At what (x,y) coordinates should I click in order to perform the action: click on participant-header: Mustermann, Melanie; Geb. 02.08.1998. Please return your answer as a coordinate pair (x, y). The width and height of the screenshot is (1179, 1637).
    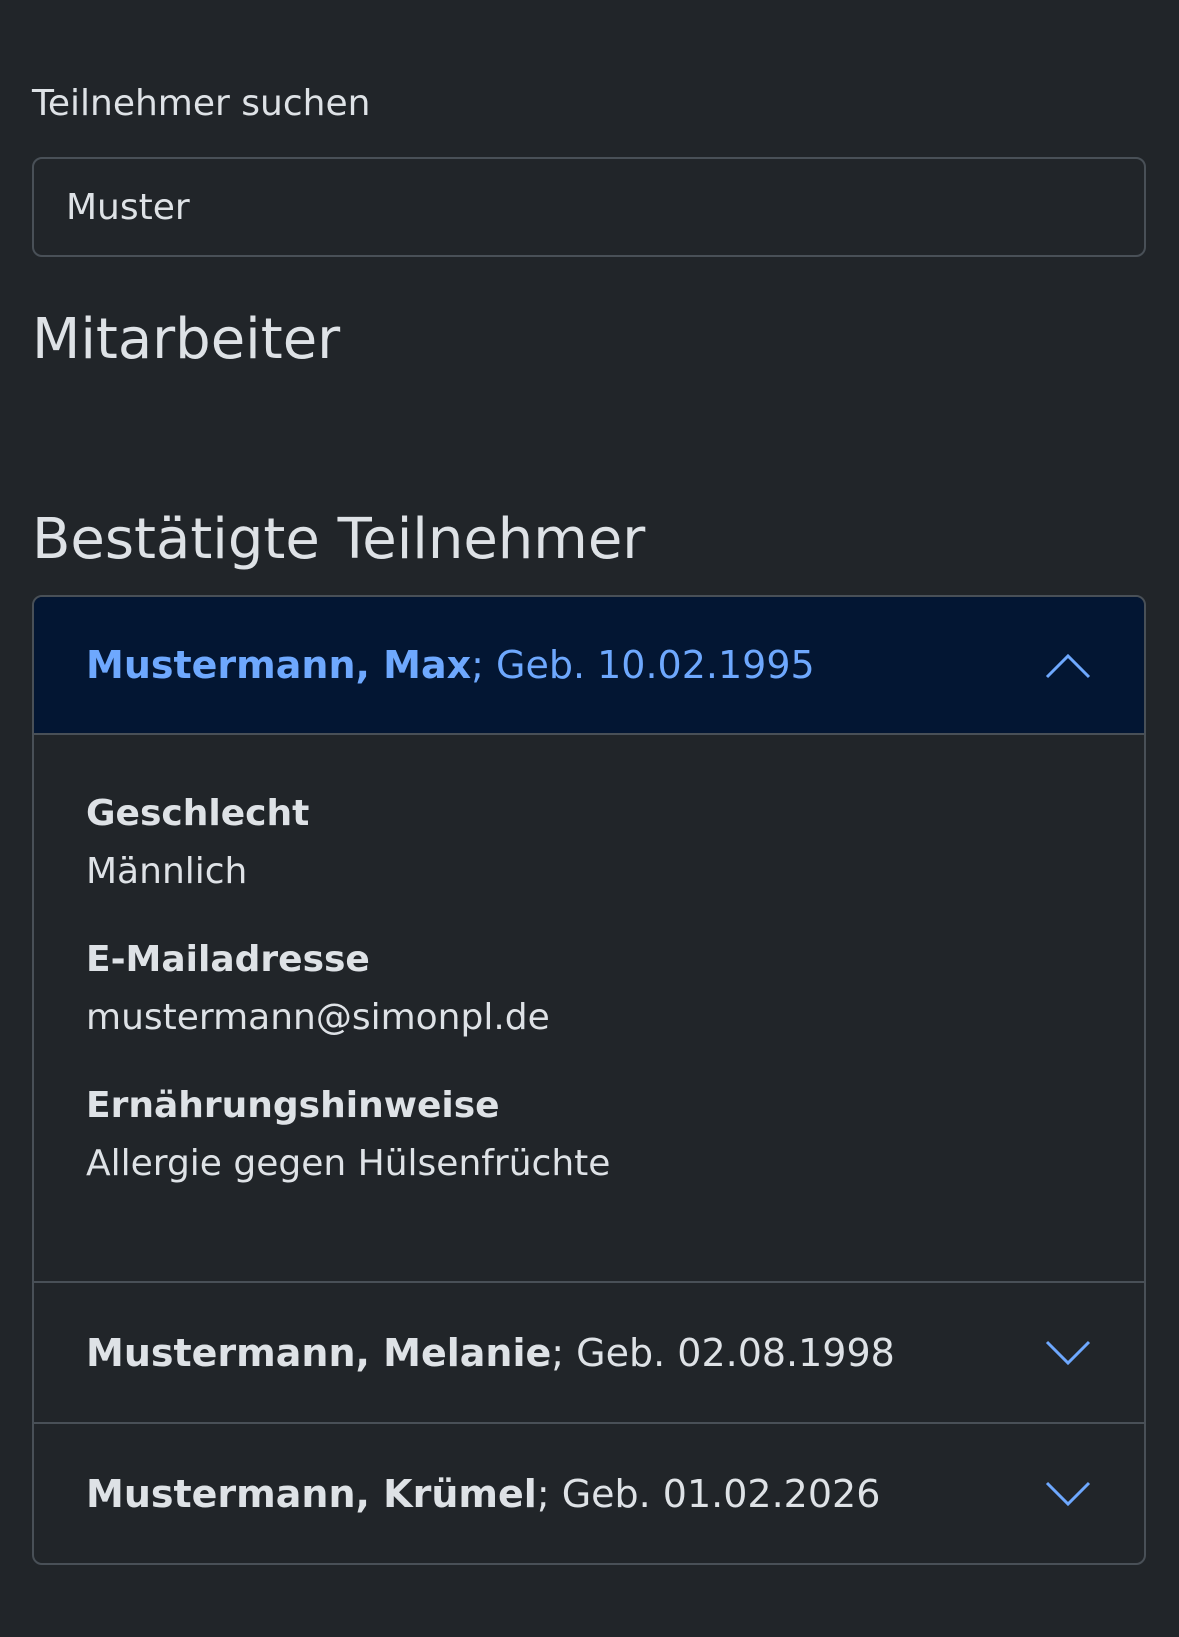
    Looking at the image, I should click on (589, 1352).